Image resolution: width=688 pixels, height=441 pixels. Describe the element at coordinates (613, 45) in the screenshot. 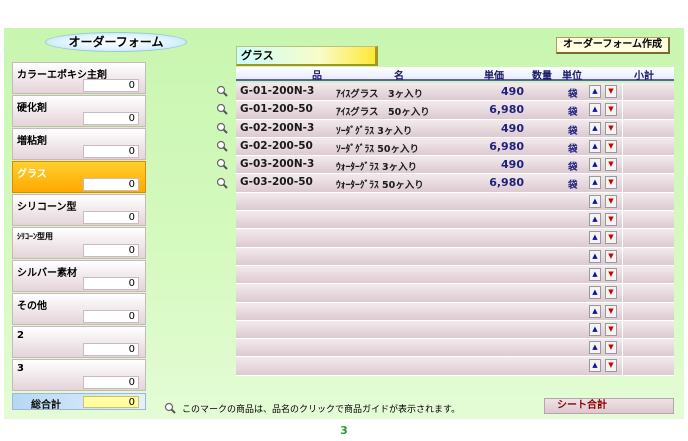

I see `create-order-form-button: オーダーフォーム作成` at that location.